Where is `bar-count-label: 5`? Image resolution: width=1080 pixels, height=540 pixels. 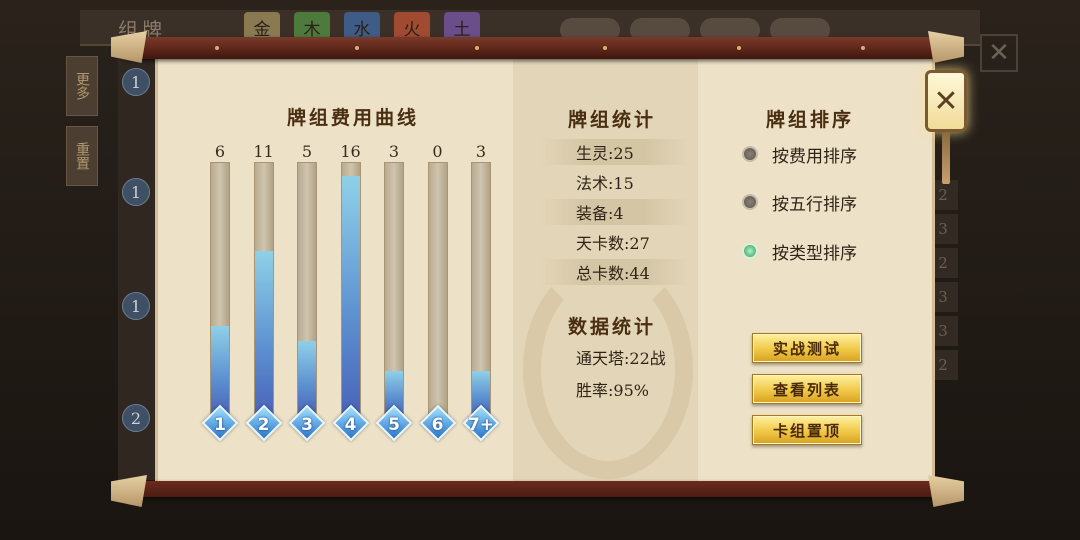
bar-count-label: 5 is located at coordinates (307, 151).